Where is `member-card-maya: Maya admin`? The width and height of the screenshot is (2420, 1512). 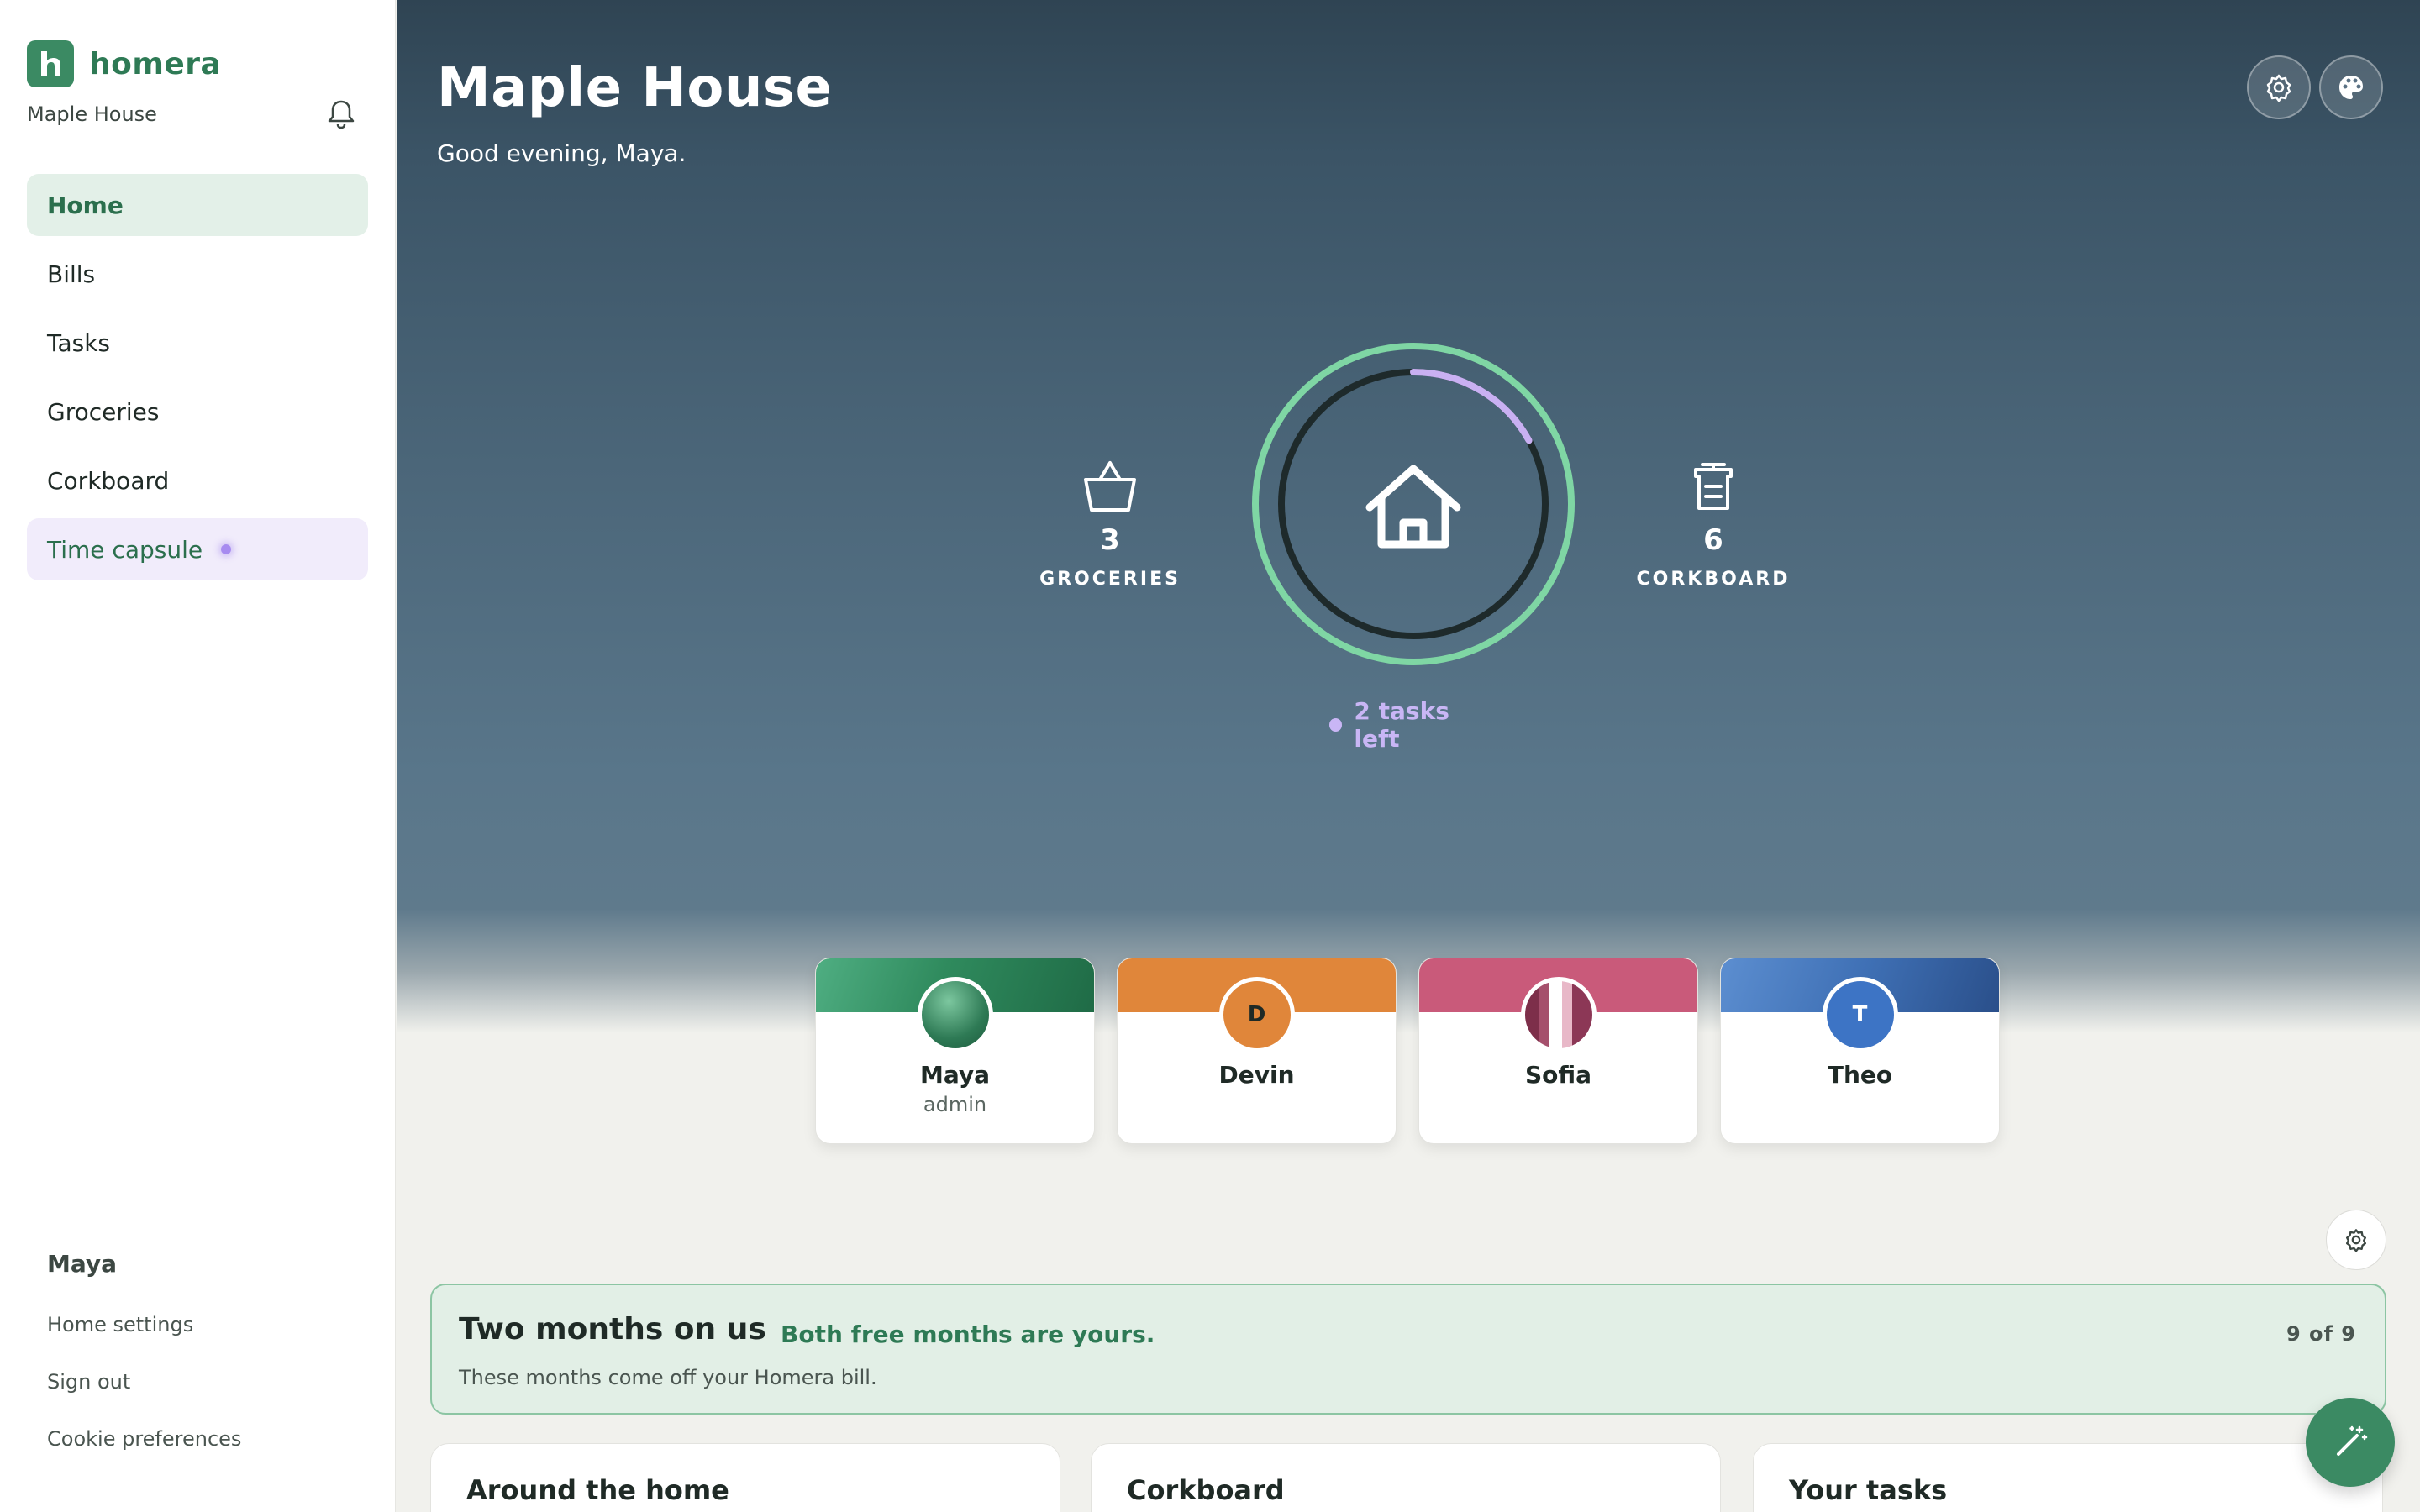 member-card-maya: Maya admin is located at coordinates (955, 1051).